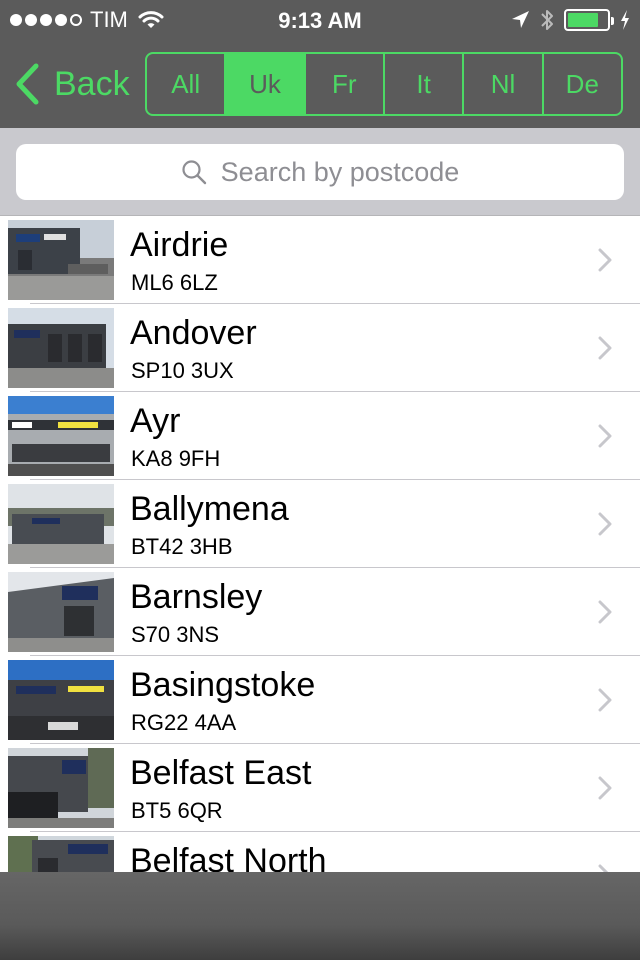 This screenshot has height=960, width=640. I want to click on store-name: Airdrie, so click(179, 245).